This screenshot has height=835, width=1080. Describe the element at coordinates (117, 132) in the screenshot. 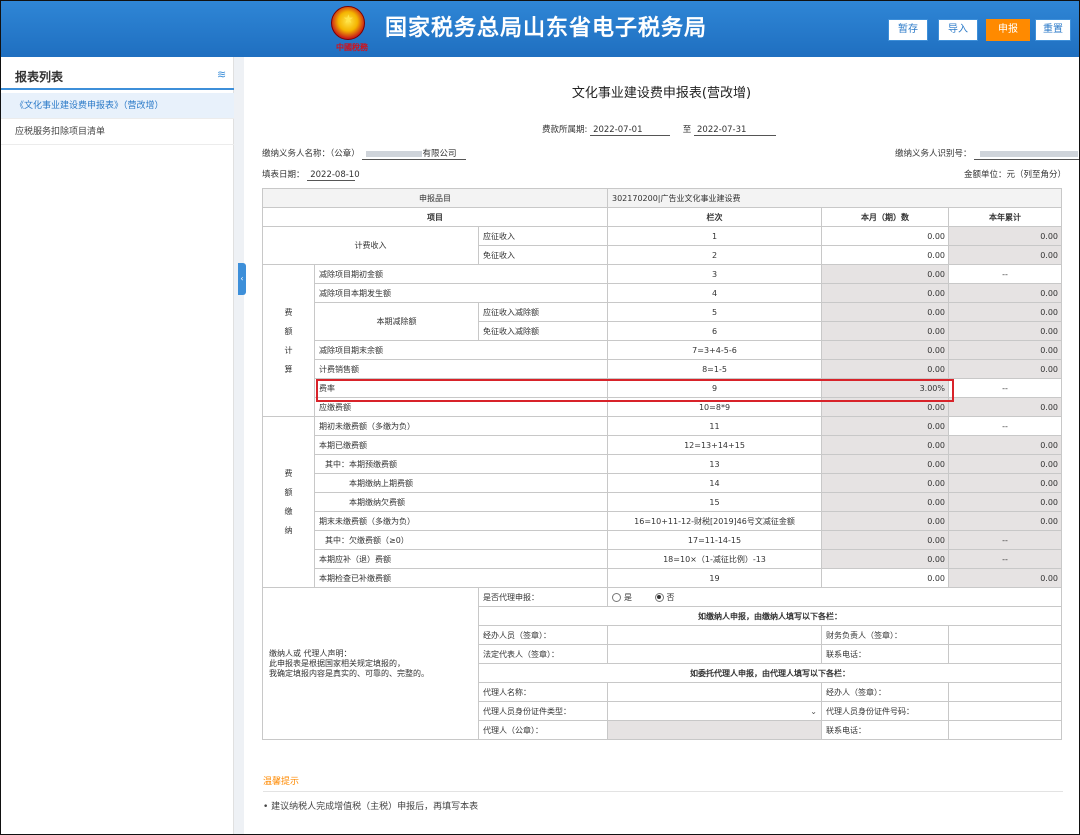

I see `sidebar-item-deduction-list: 应税服务扣除项目清单` at that location.